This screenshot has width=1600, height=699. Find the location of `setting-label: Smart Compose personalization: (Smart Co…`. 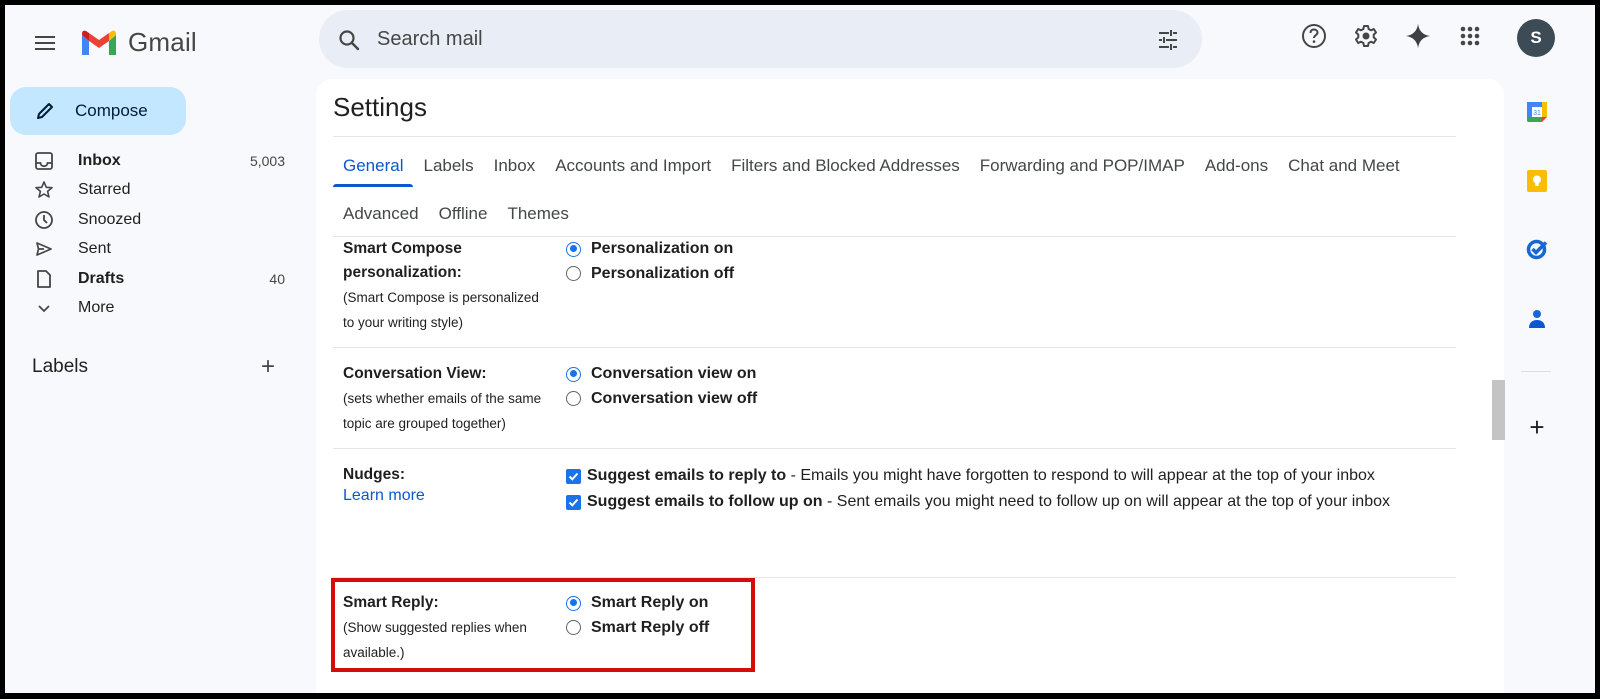

setting-label: Smart Compose personalization: (Smart Co… is located at coordinates (455, 286).